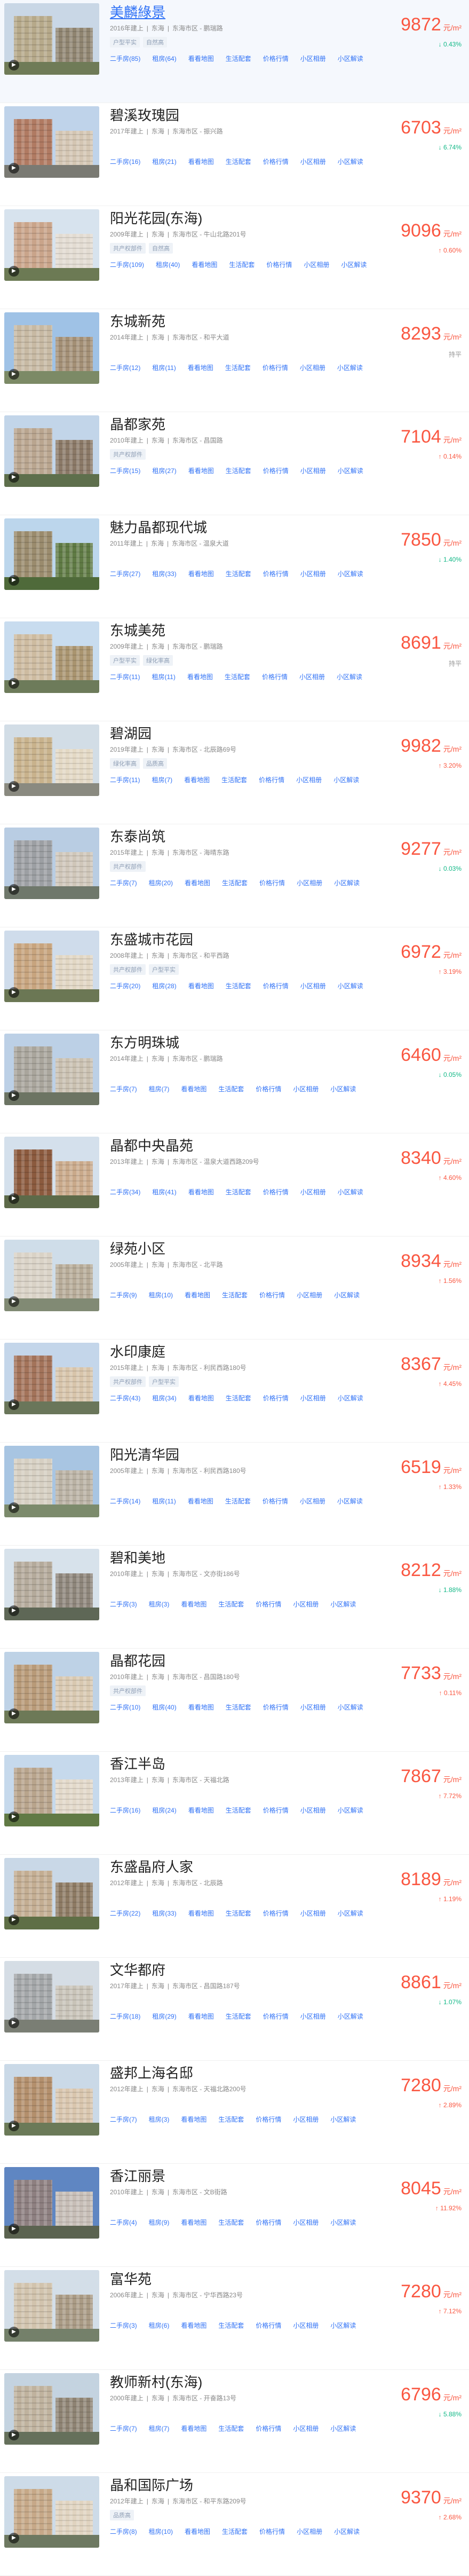  Describe the element at coordinates (123, 1604) in the screenshot. I see `link-secondhand: 二手房(3)` at that location.